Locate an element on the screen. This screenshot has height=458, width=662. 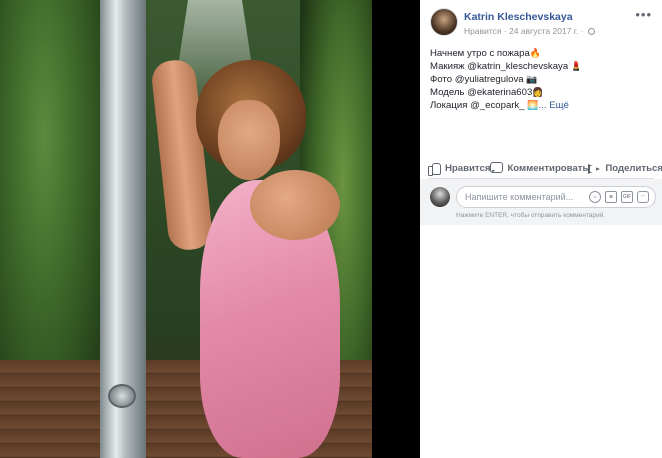
post-actions: Нравится Комментировать Поделиться is located at coordinates (545, 168).